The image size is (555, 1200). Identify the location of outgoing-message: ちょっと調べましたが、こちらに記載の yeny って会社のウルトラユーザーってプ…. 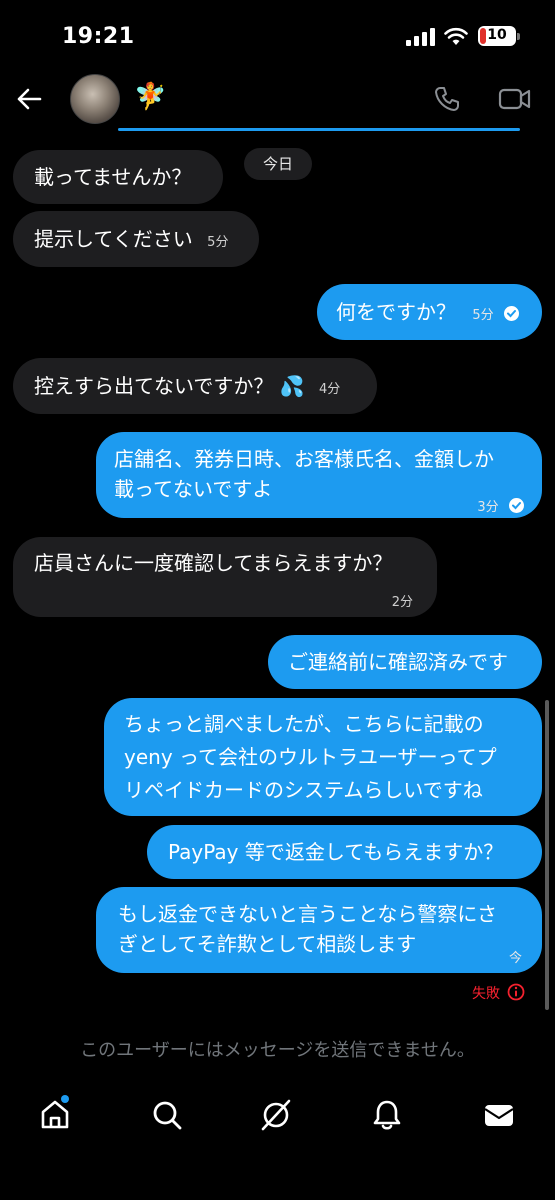
(323, 757).